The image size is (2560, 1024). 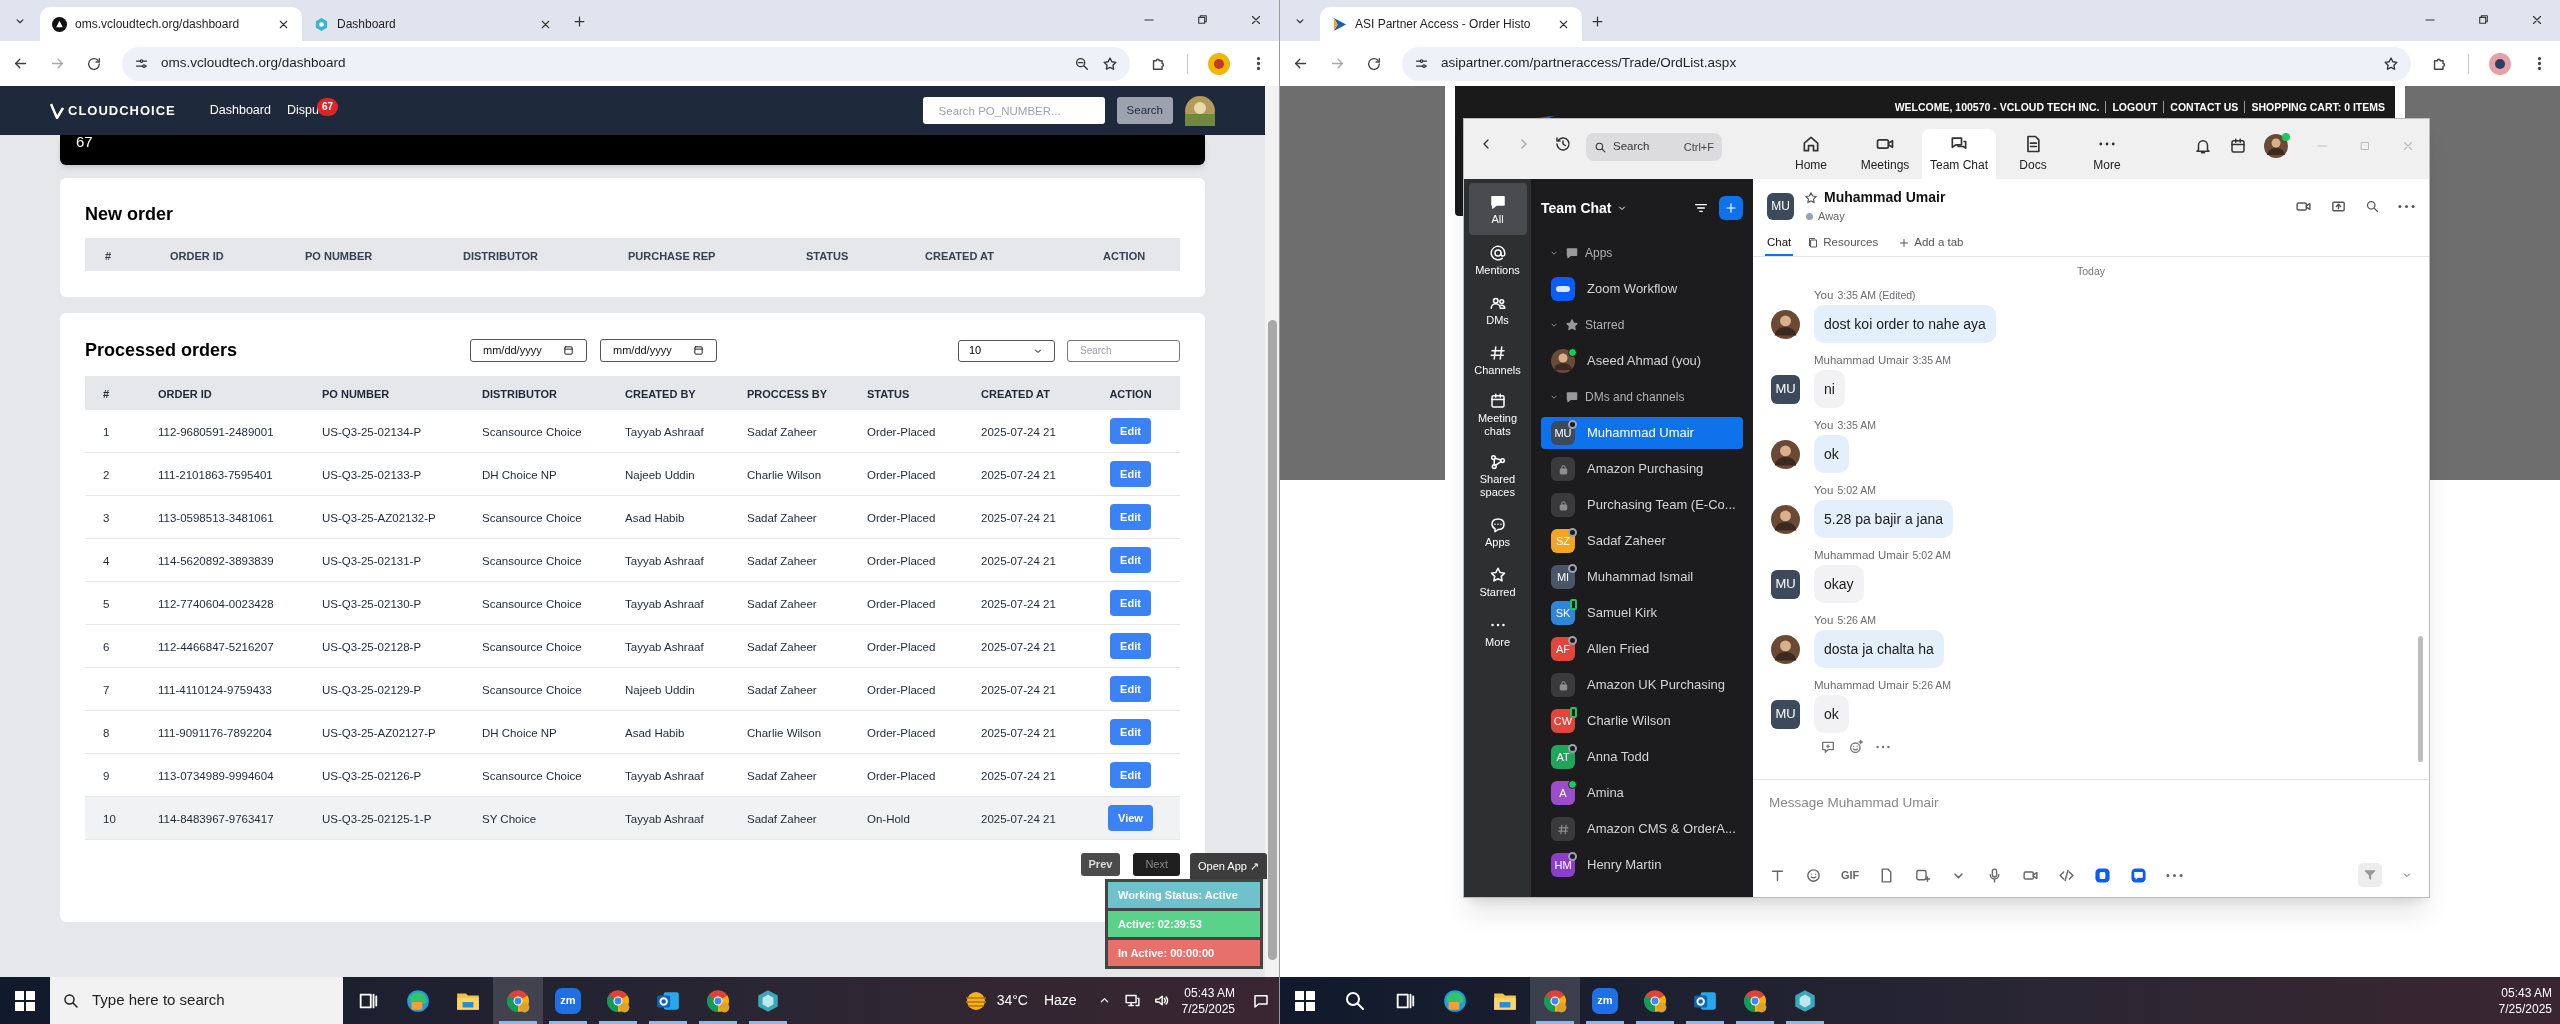 I want to click on rail-item: Channels, so click(x=1497, y=360).